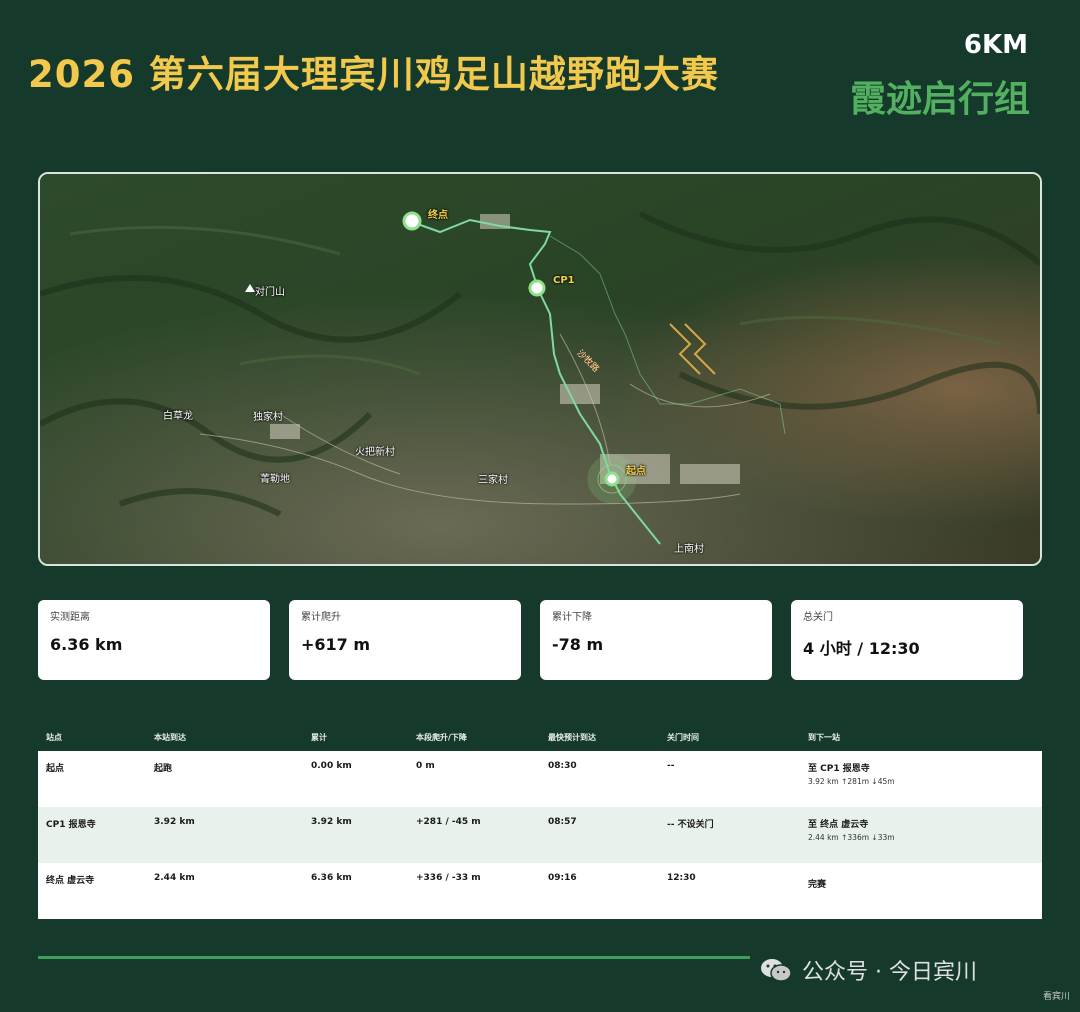 This screenshot has width=1080, height=1012. Describe the element at coordinates (839, 769) in the screenshot. I see `cell-next: 至 CP1 报恩寺` at that location.